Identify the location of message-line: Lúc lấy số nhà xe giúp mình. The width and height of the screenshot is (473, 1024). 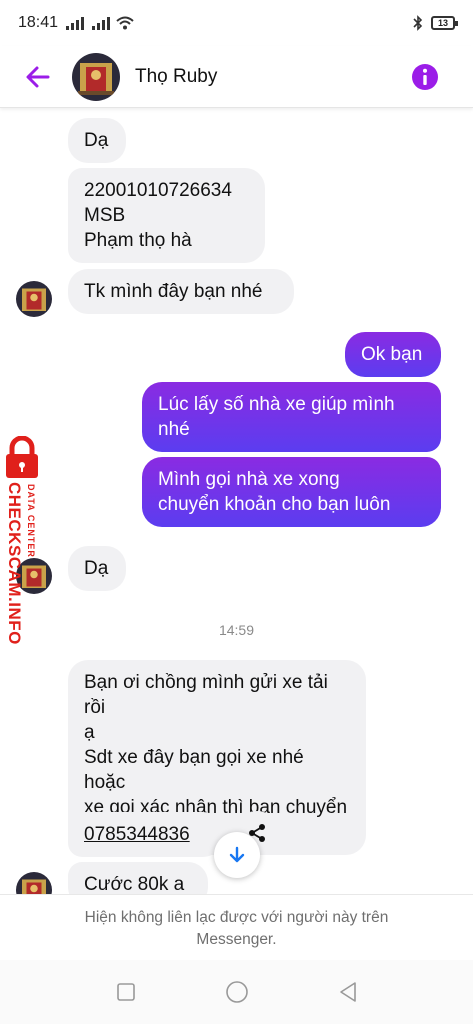
(276, 404).